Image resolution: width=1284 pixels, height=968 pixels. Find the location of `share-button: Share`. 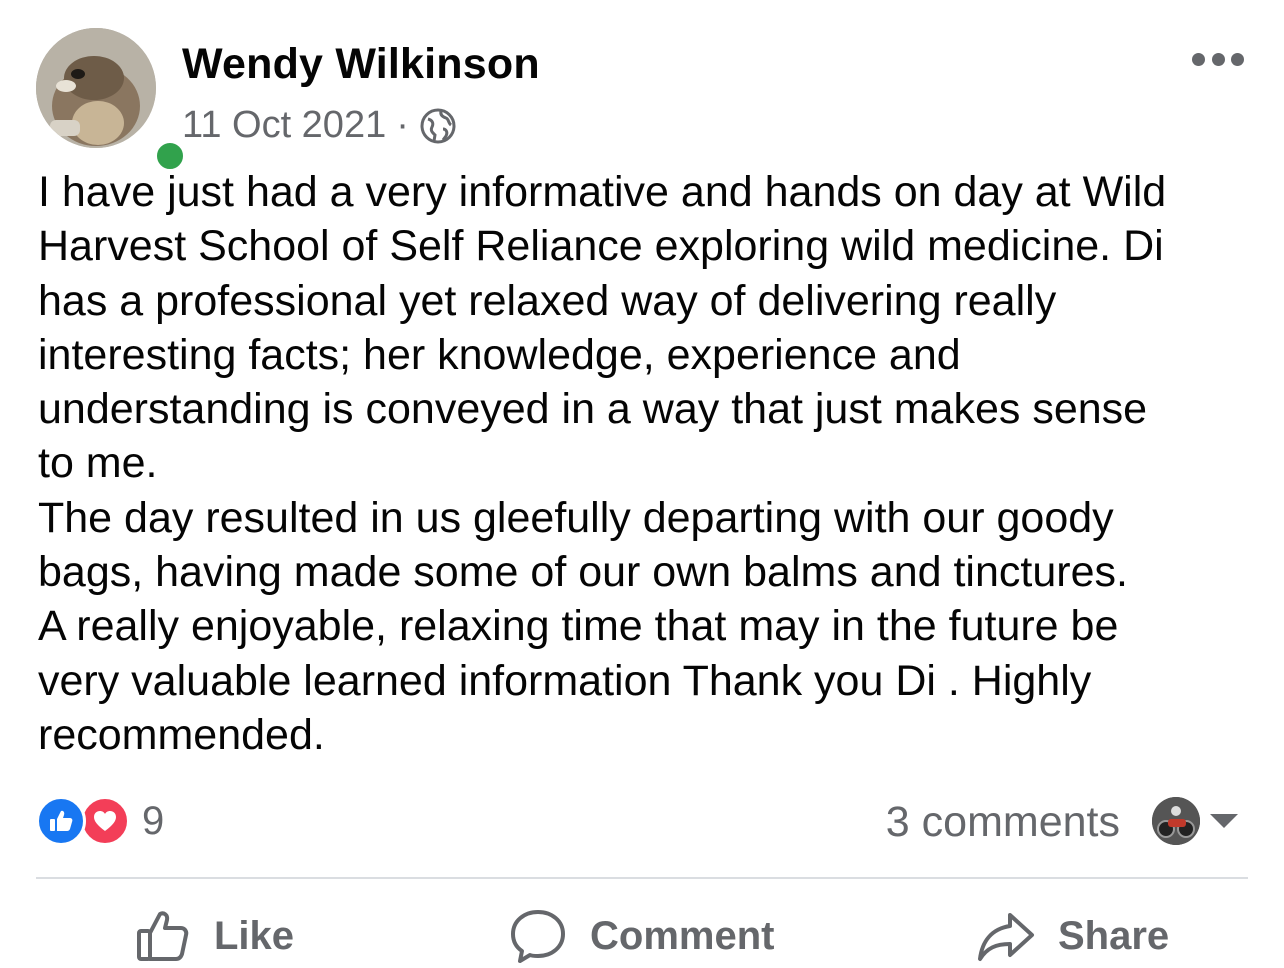

share-button: Share is located at coordinates (1072, 936).